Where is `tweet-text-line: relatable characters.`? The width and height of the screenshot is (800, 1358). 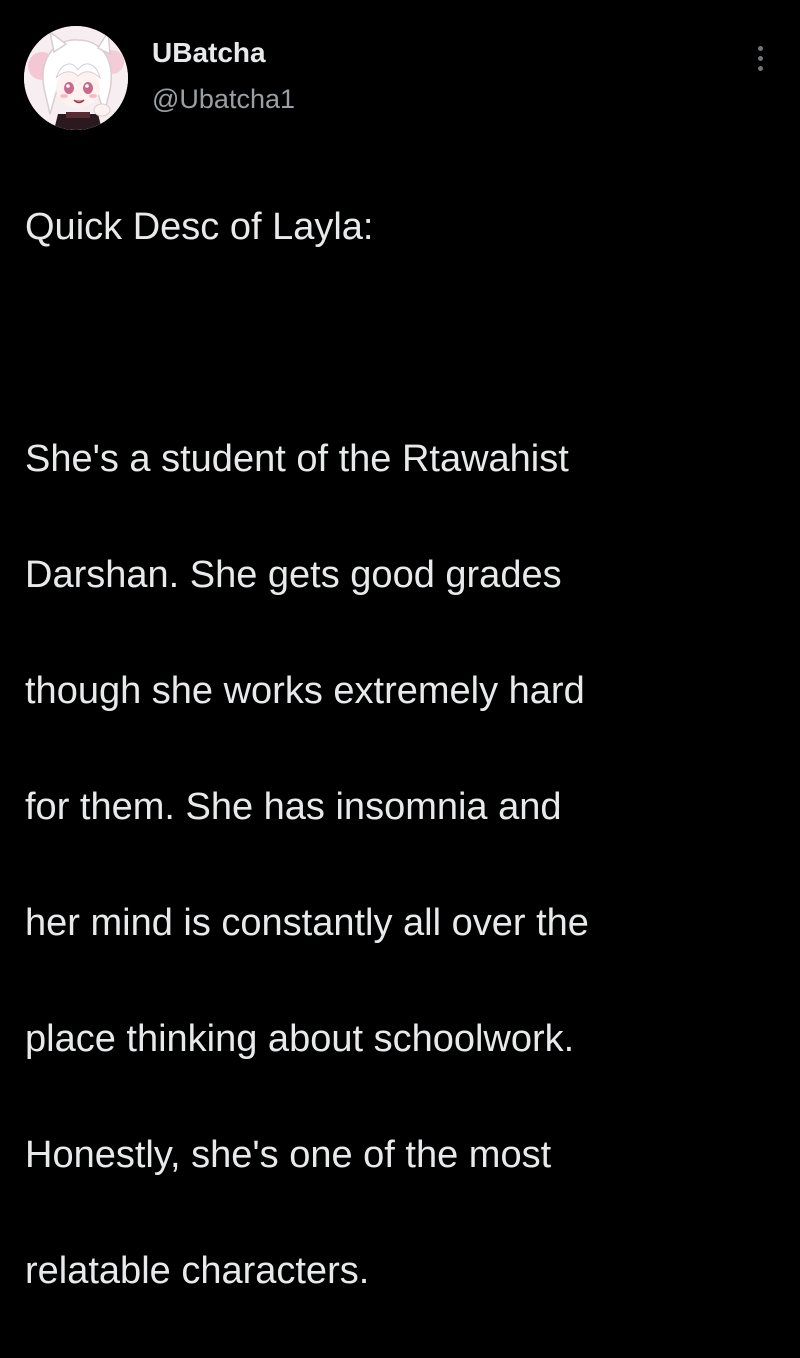 tweet-text-line: relatable characters. is located at coordinates (197, 1271).